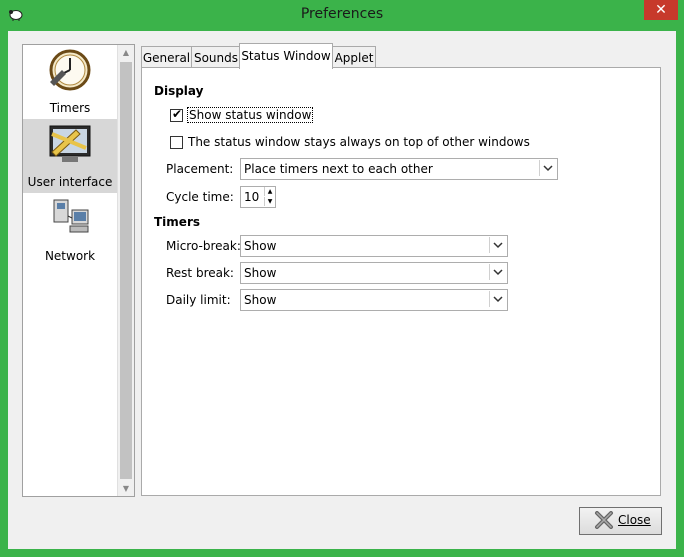 This screenshot has height=557, width=684. Describe the element at coordinates (70, 143) in the screenshot. I see `monitor-tools-icon` at that location.